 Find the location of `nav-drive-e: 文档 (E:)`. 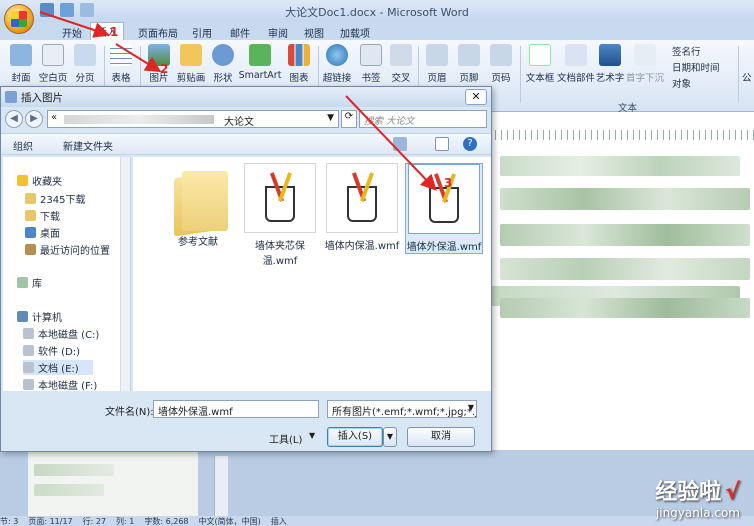

nav-drive-e: 文档 (E:) is located at coordinates (58, 367).